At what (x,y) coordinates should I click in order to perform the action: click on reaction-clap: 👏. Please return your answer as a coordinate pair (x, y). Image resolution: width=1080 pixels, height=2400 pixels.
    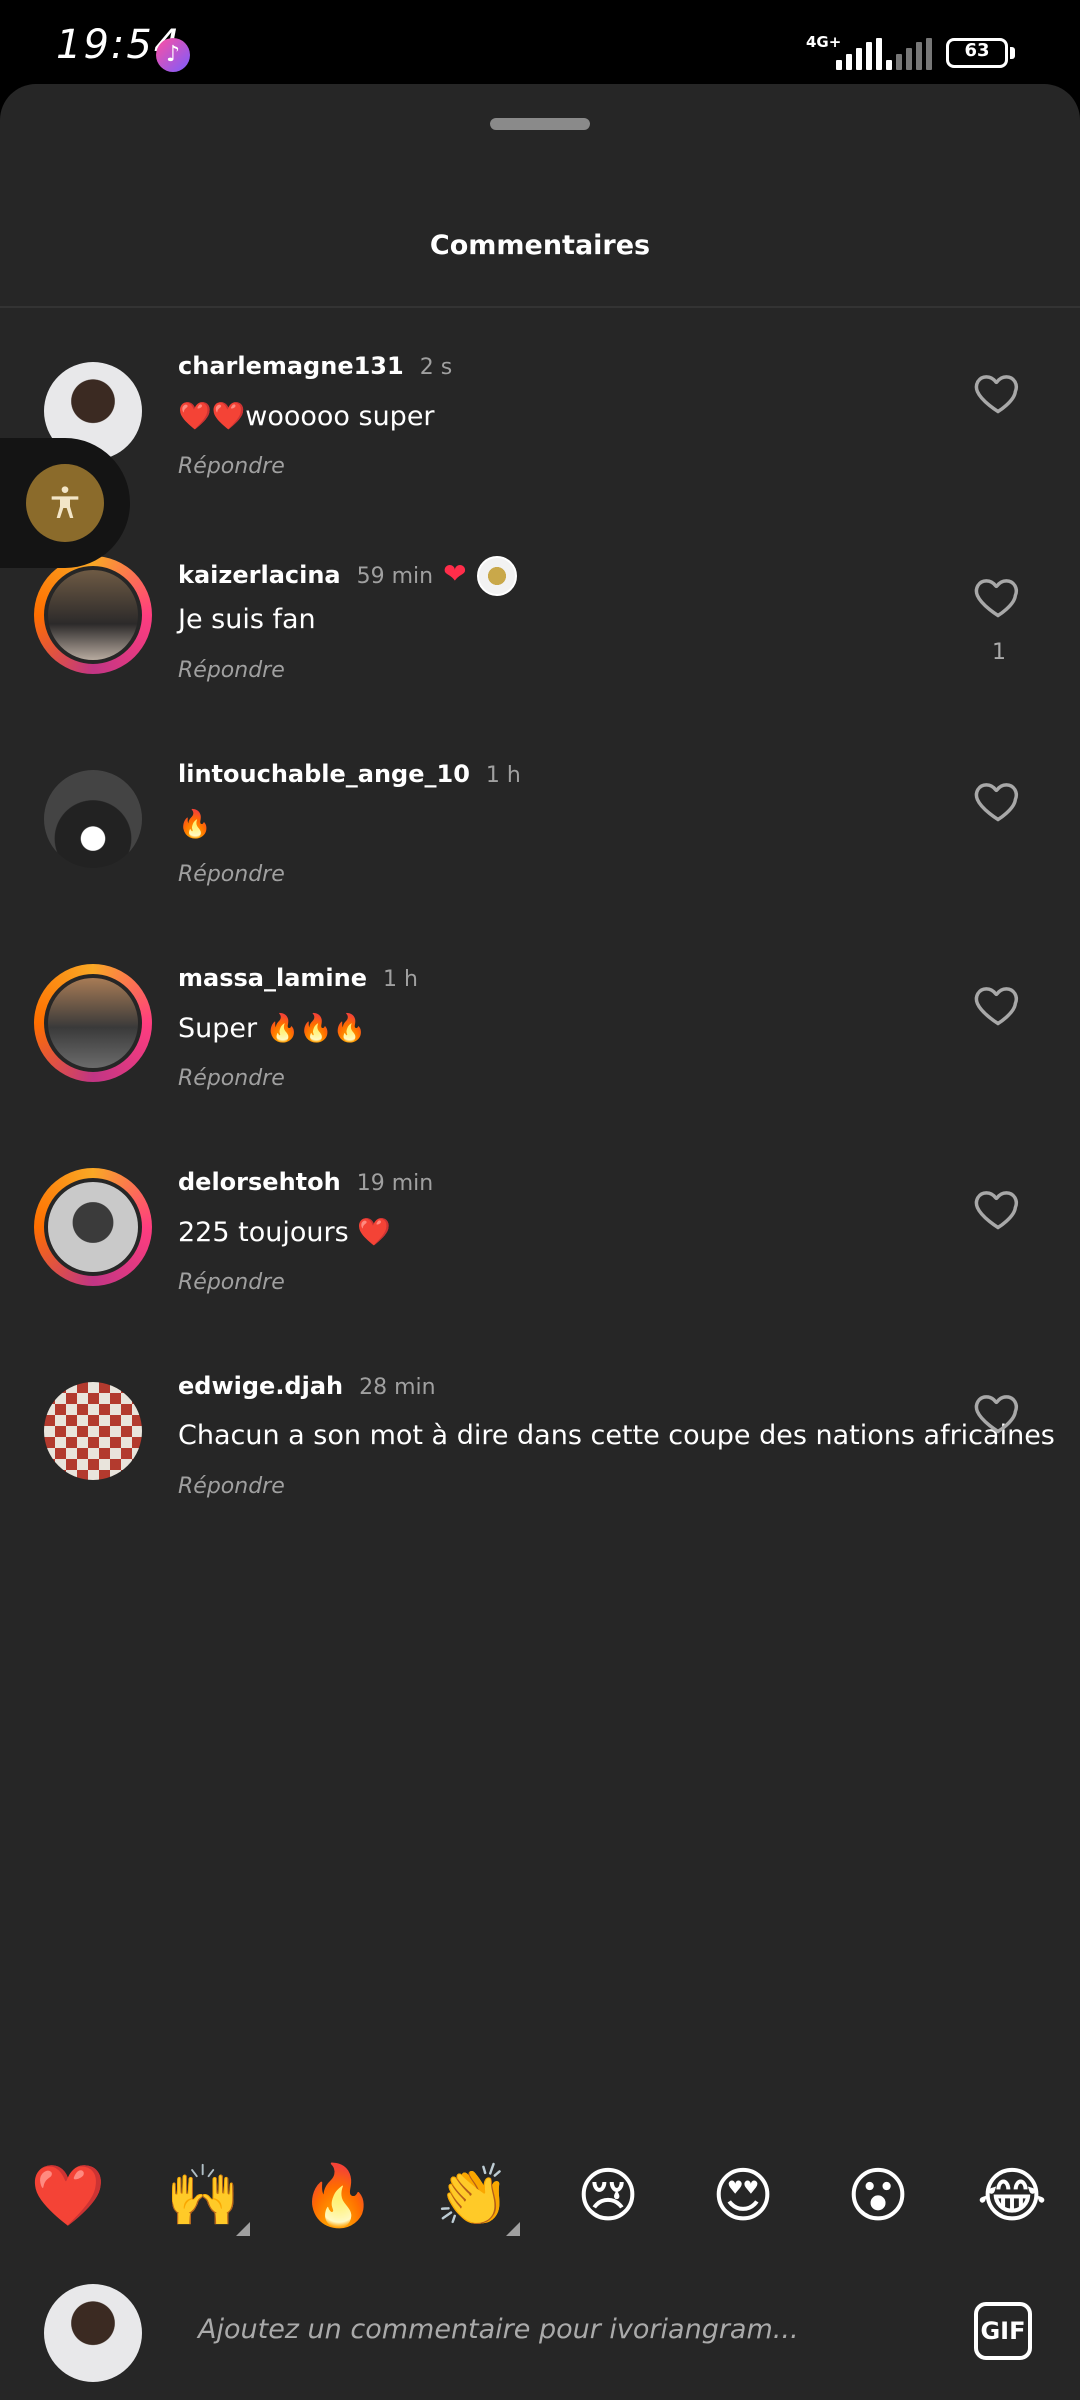
    Looking at the image, I should click on (473, 2196).